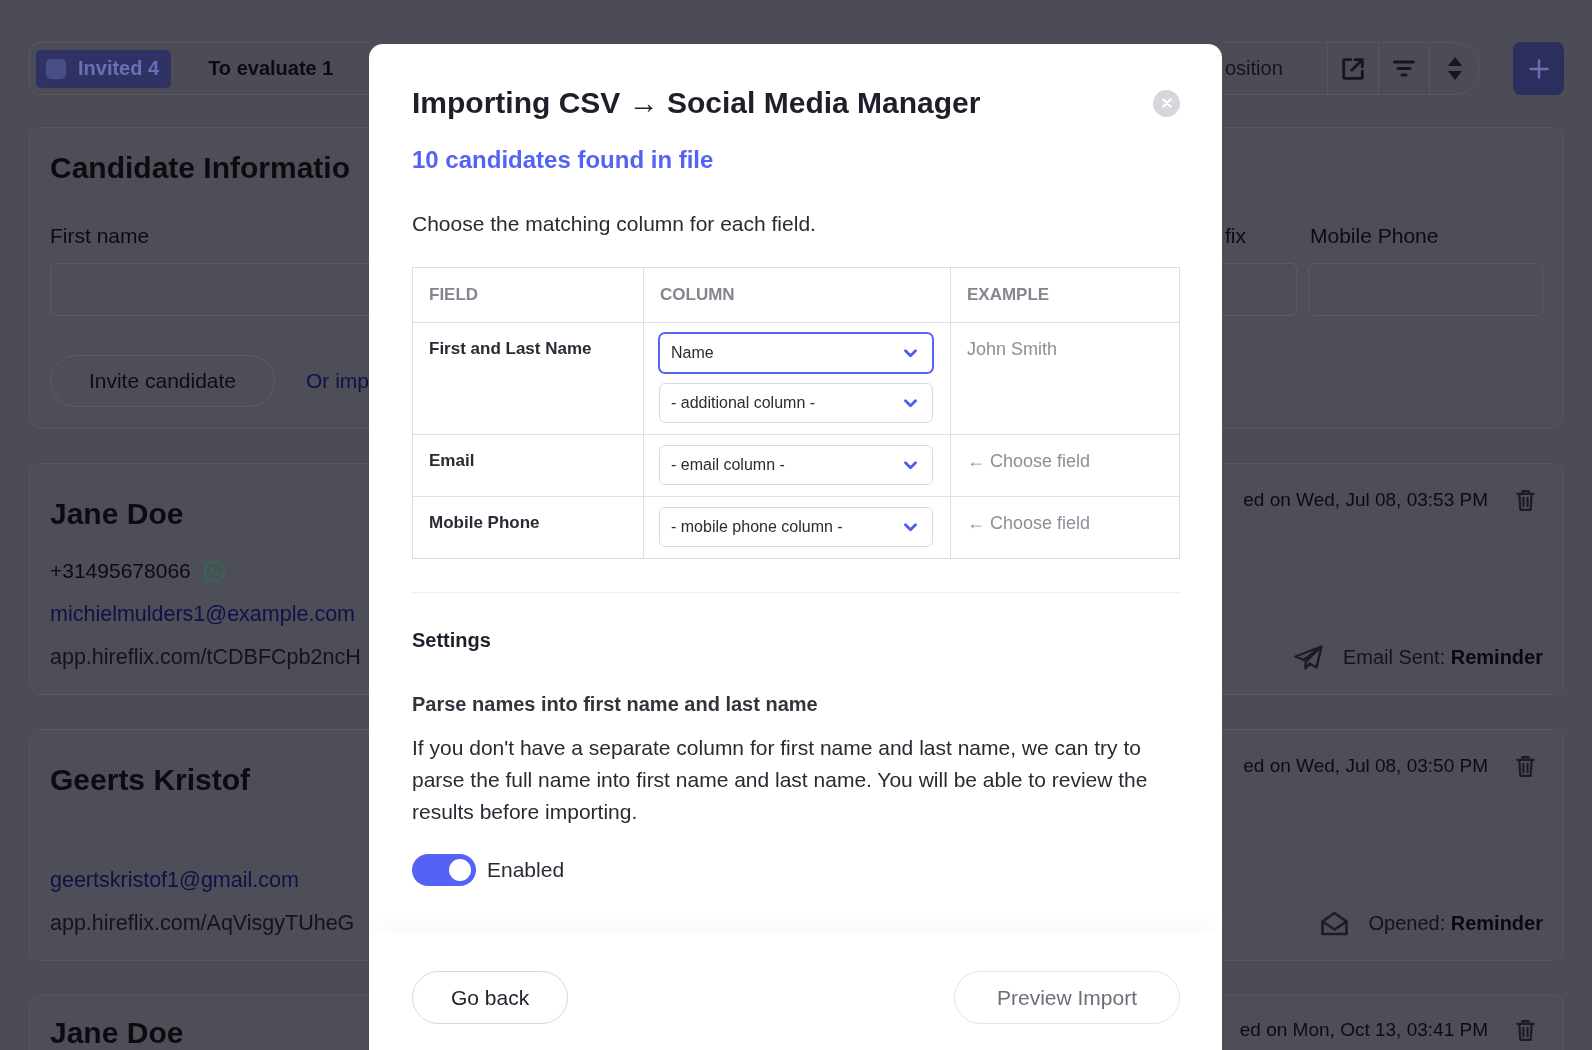 This screenshot has width=1592, height=1050. Describe the element at coordinates (151, 780) in the screenshot. I see `candidate-name: Geerts Kristof` at that location.